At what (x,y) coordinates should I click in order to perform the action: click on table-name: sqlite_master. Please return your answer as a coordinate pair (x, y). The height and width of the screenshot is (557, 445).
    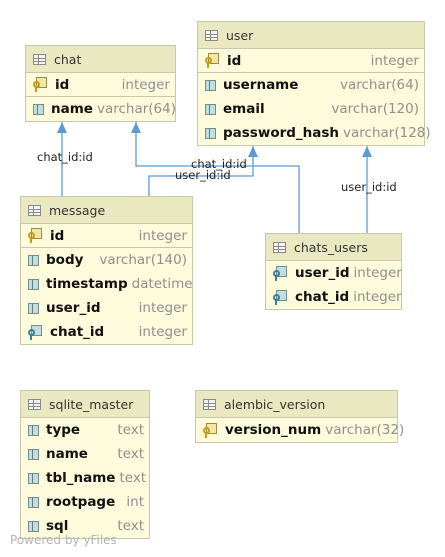
    Looking at the image, I should click on (91, 404).